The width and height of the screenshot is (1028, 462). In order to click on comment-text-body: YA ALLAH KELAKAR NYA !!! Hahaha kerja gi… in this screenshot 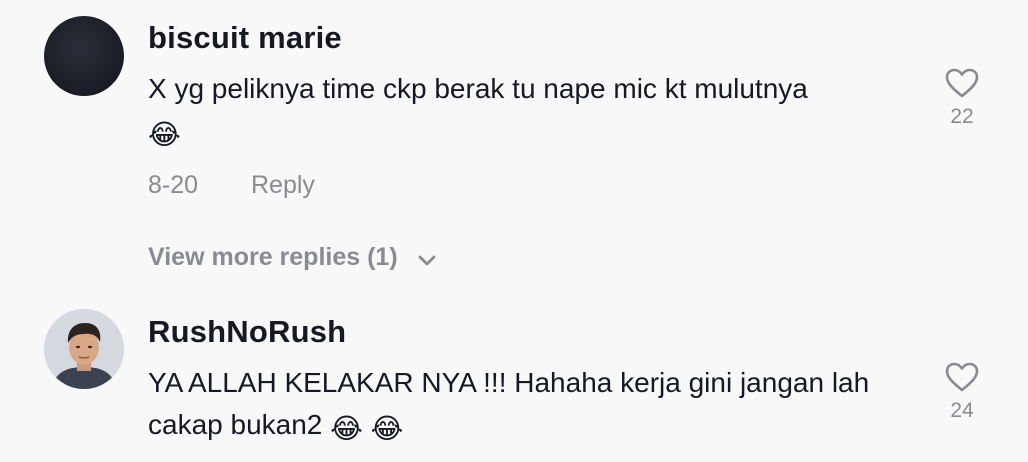, I will do `click(509, 403)`.